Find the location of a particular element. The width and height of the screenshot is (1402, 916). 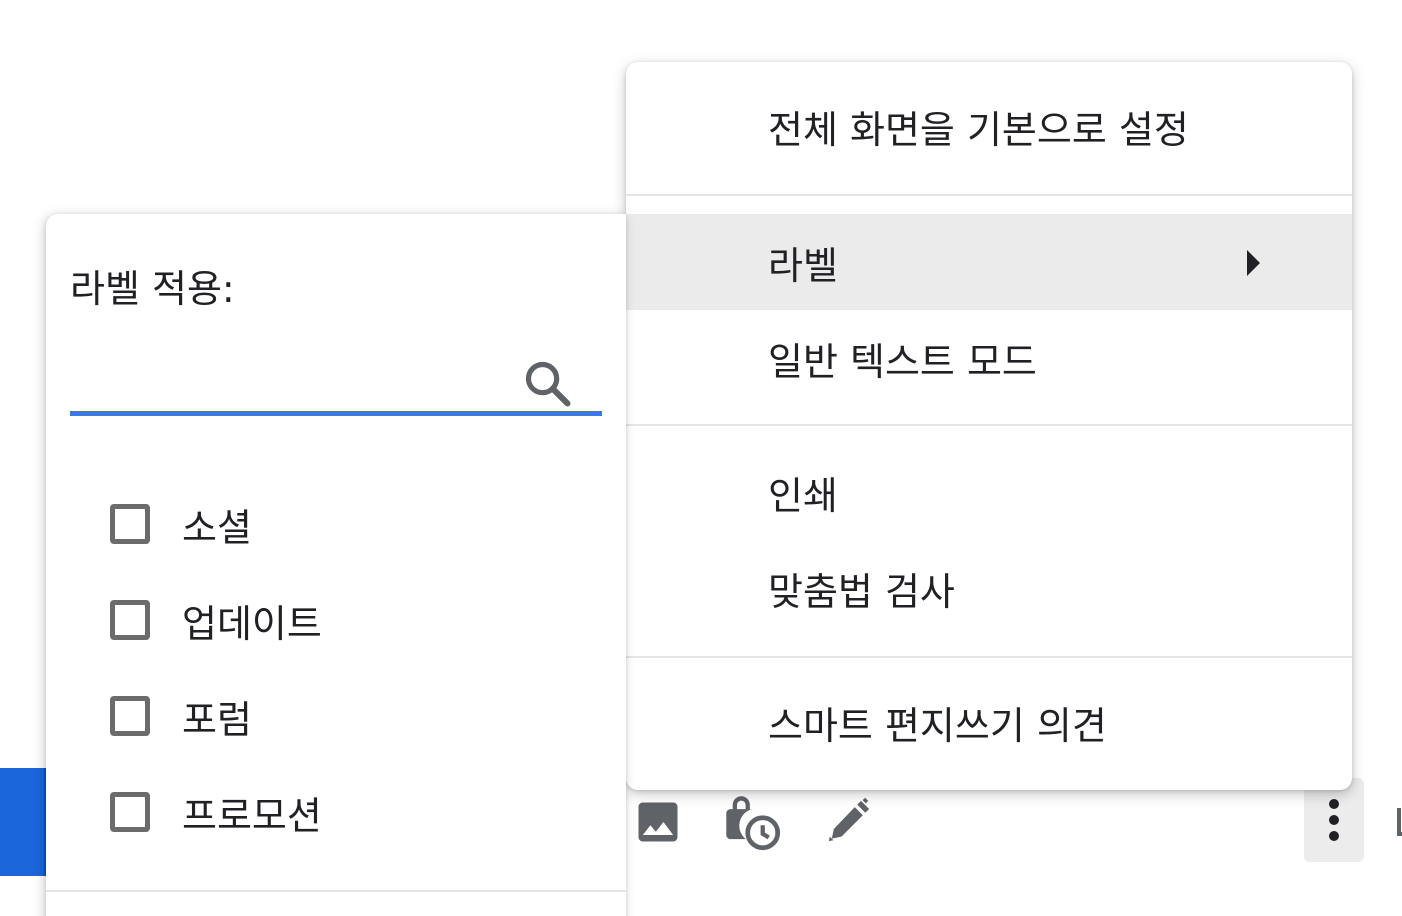

menu-item-label-submenu: 라벨 is located at coordinates (989, 262).